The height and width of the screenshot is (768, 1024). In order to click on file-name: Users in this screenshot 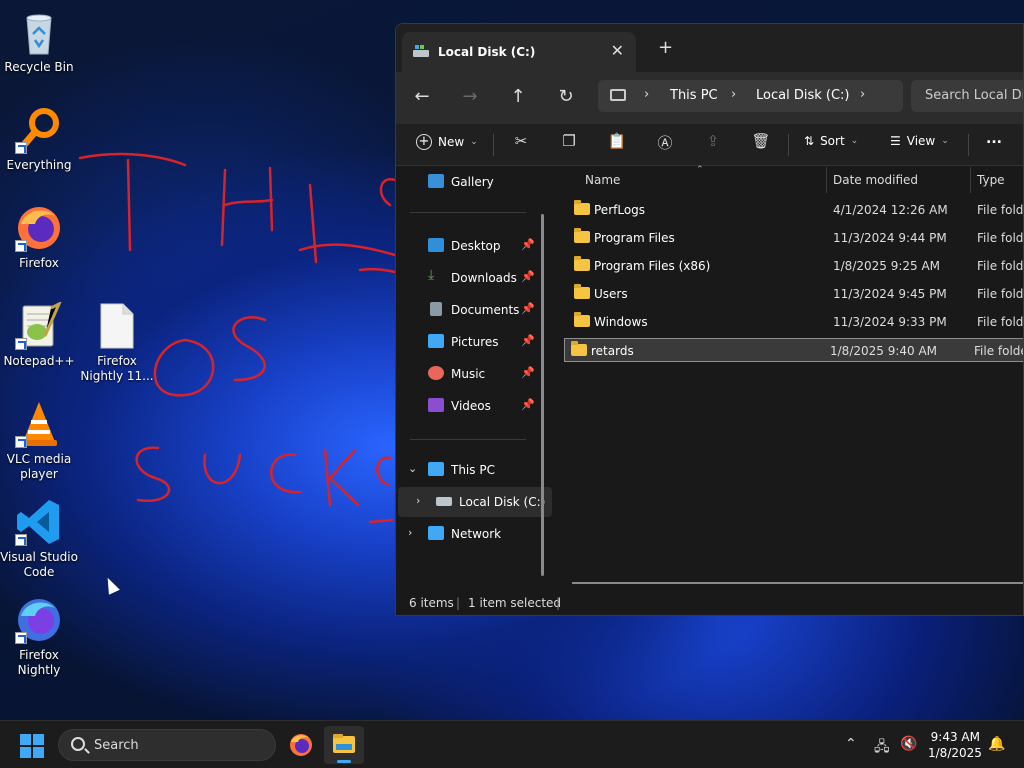, I will do `click(611, 294)`.